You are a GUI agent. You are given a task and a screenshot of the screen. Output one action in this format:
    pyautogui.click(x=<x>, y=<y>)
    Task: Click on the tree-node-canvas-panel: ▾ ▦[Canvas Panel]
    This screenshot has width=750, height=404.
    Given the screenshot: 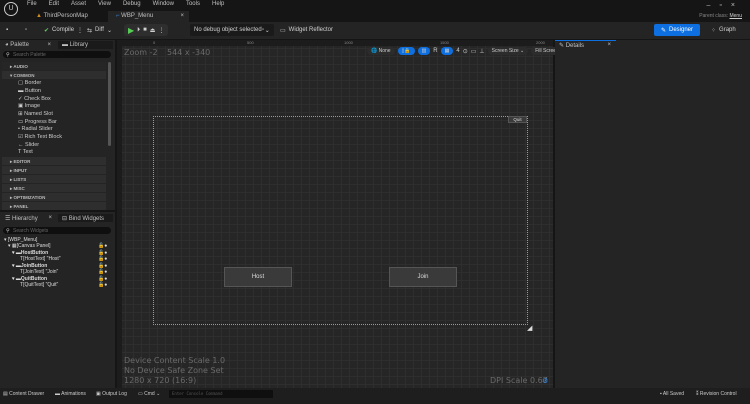 What is the action you would take?
    pyautogui.click(x=29, y=246)
    